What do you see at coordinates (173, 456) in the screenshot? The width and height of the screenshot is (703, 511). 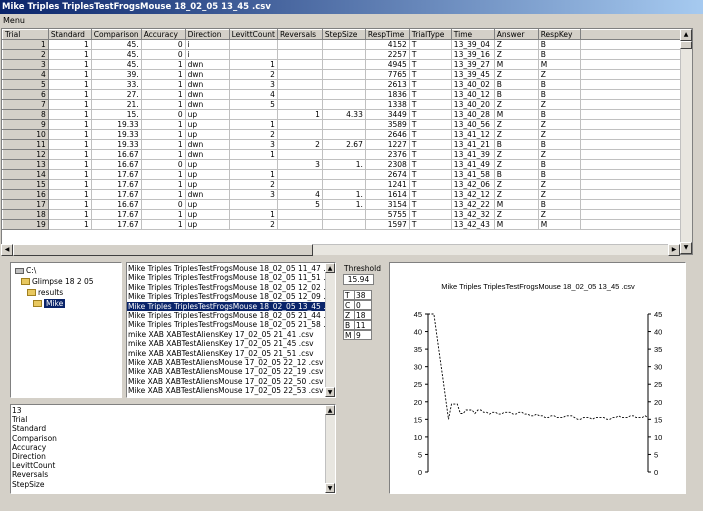 I see `list-item: Direction` at bounding box center [173, 456].